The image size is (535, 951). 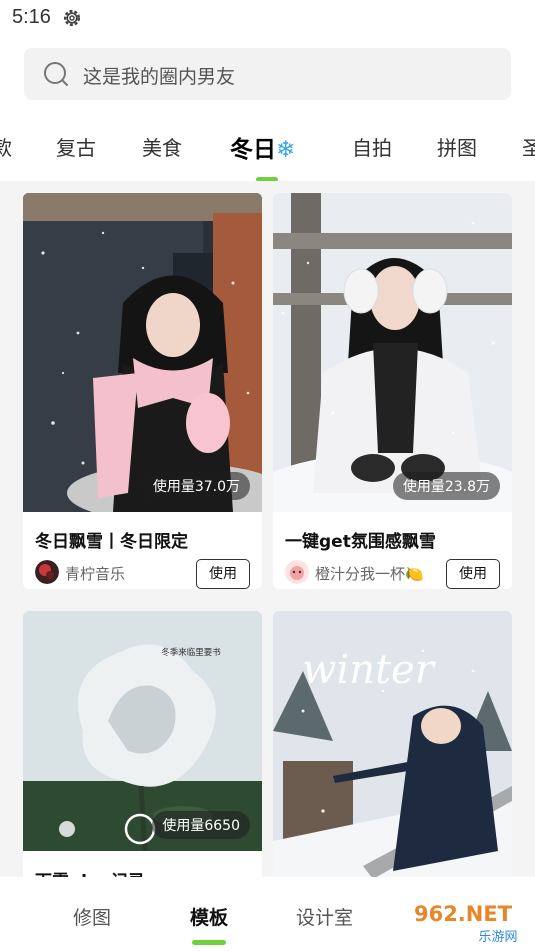 I want to click on usage-badge: 使用量23.8万, so click(x=446, y=486).